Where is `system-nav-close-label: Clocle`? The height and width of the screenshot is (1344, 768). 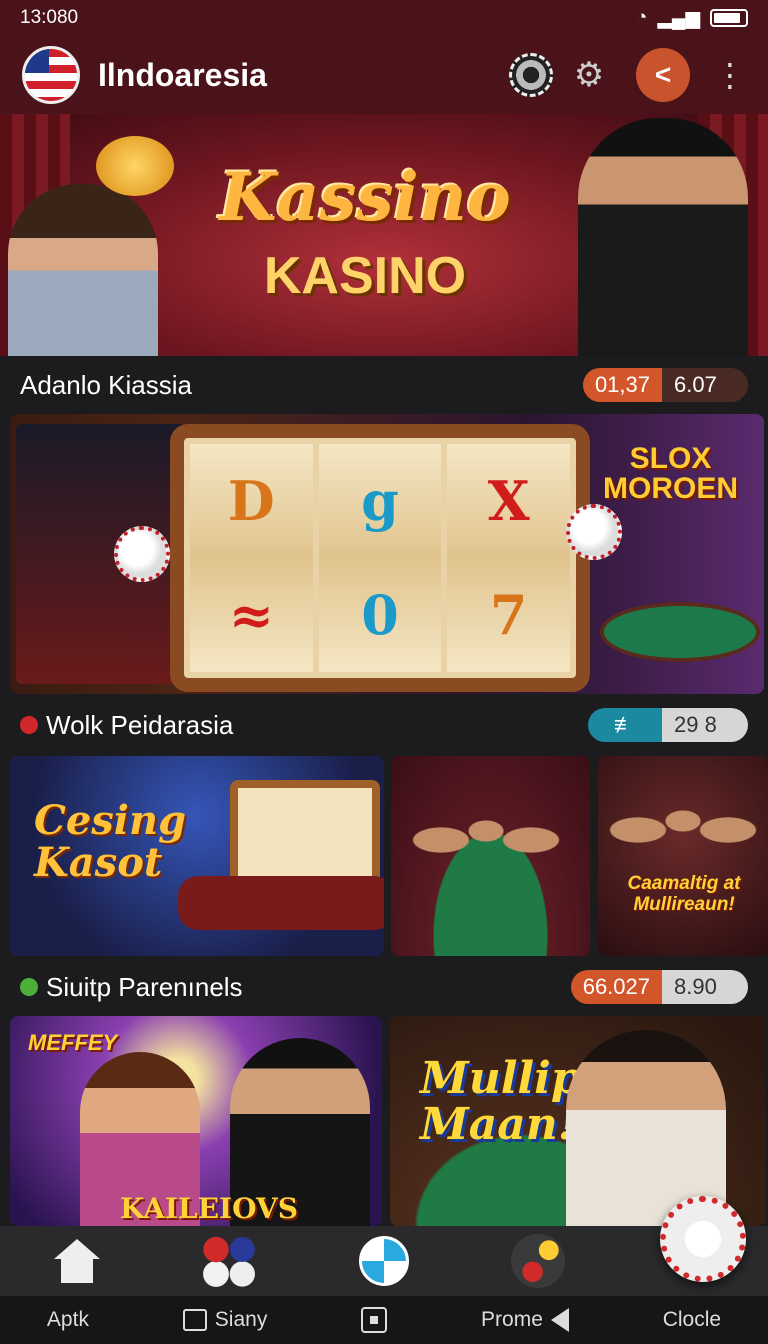
system-nav-close-label: Clocle is located at coordinates (692, 1319).